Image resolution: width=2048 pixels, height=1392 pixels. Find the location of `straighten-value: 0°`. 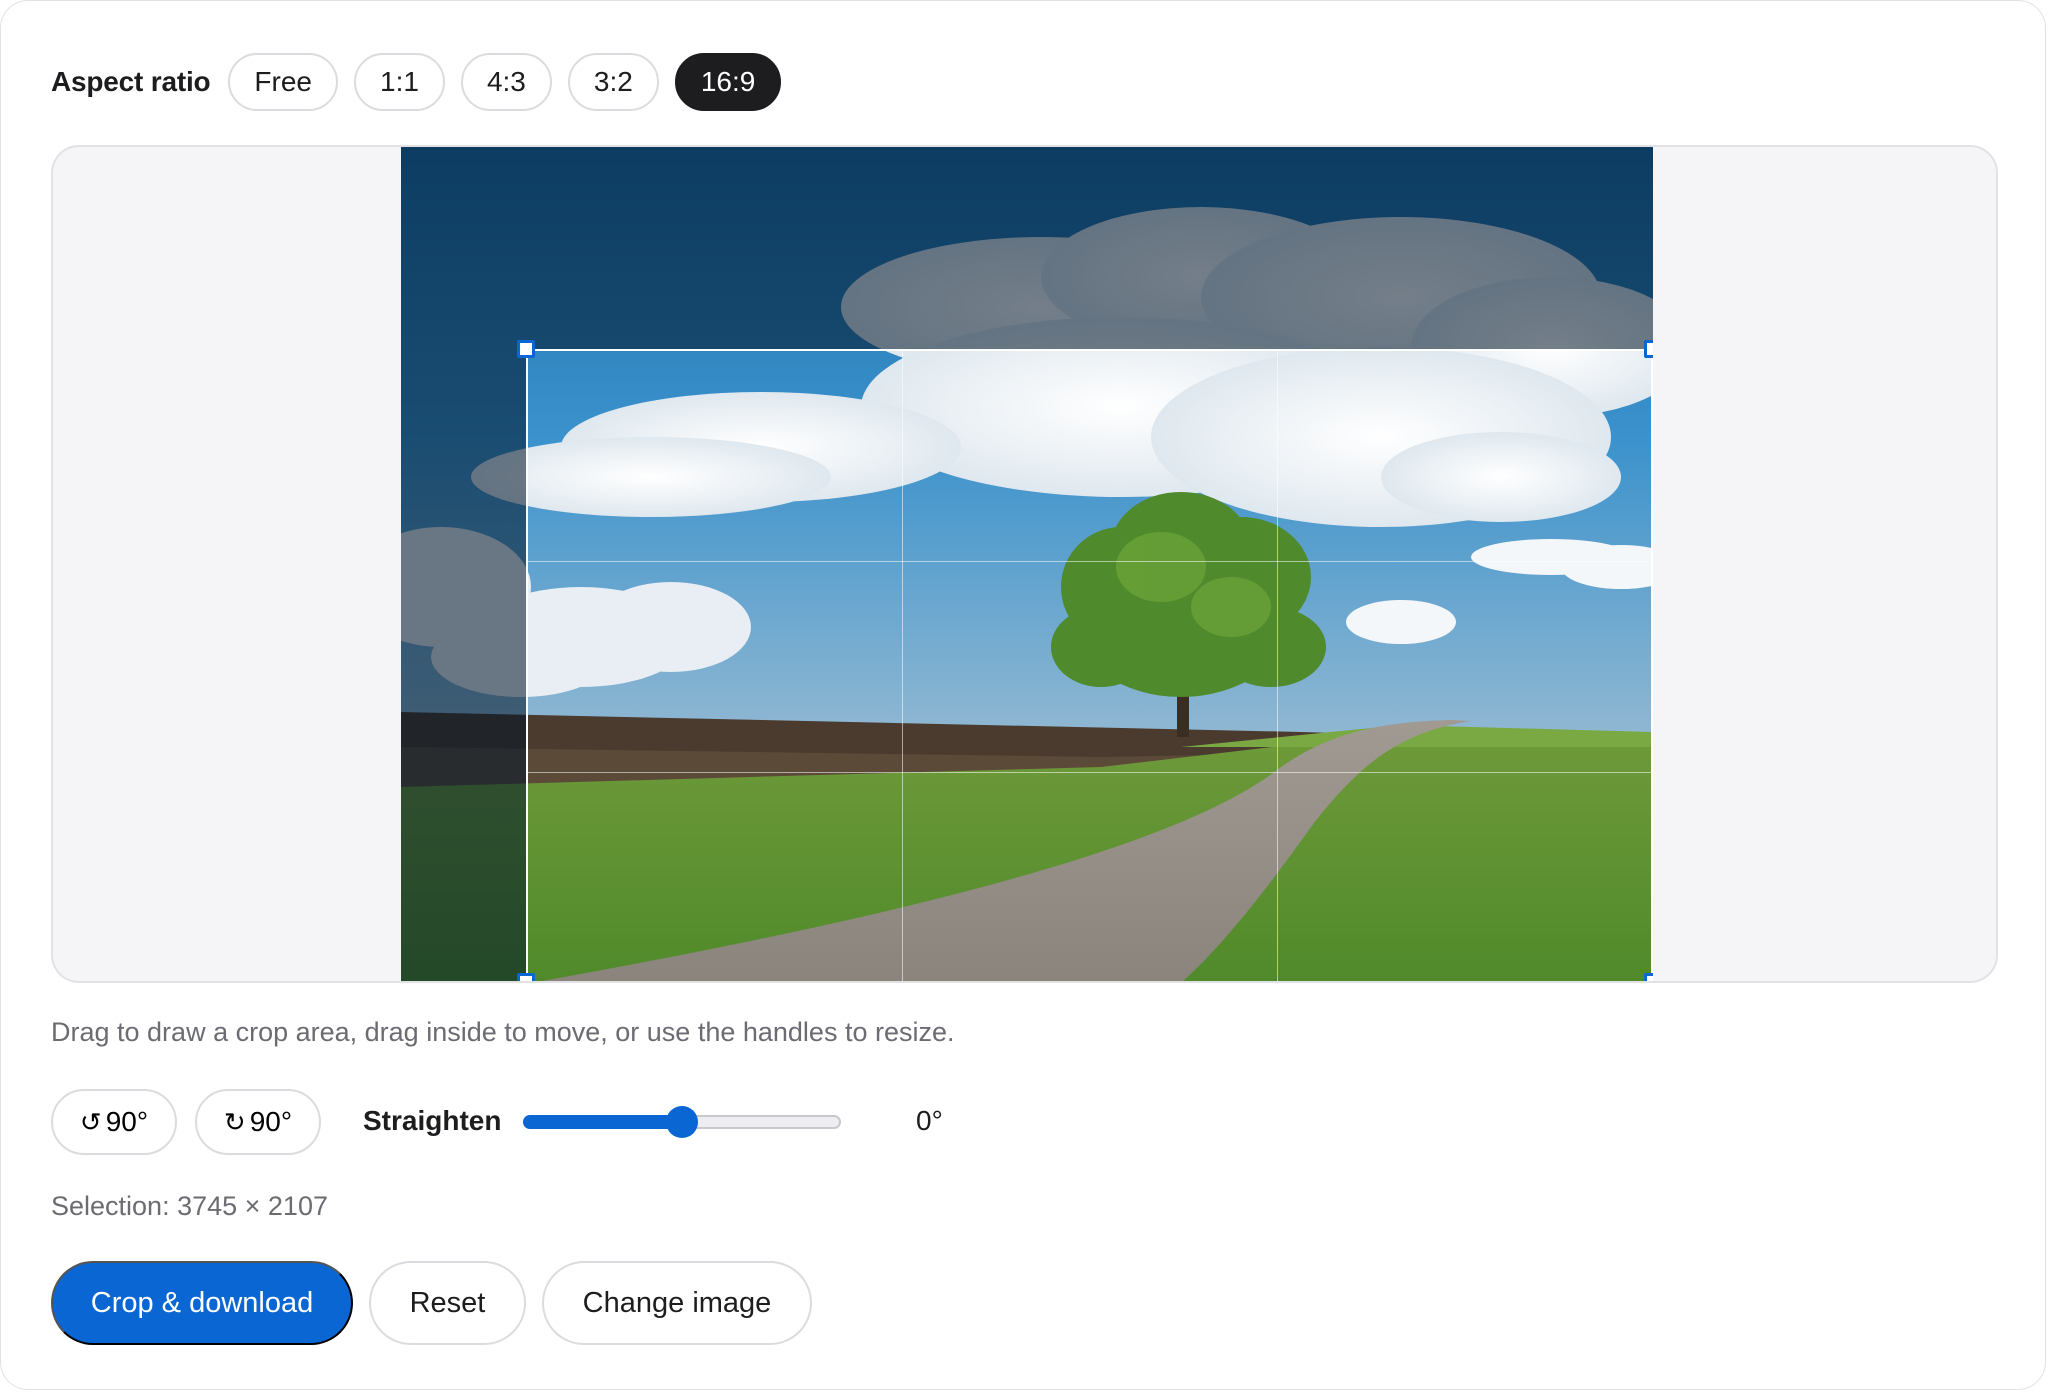

straighten-value: 0° is located at coordinates (929, 1120).